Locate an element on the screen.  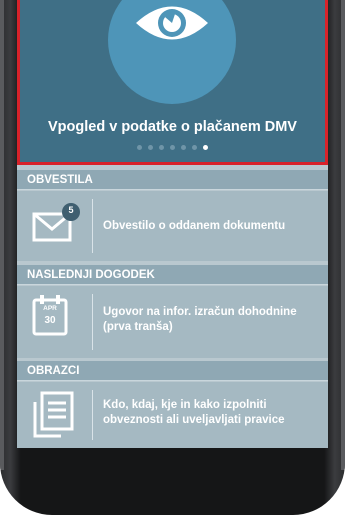
envelope-icon: 5 is located at coordinates (57, 228).